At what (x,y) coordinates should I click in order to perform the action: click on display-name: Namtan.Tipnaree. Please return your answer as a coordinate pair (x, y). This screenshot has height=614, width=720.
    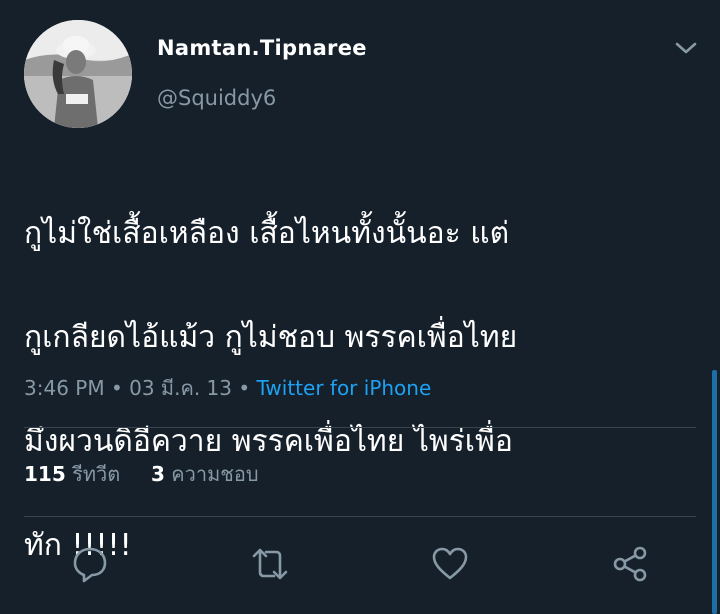
    Looking at the image, I should click on (262, 48).